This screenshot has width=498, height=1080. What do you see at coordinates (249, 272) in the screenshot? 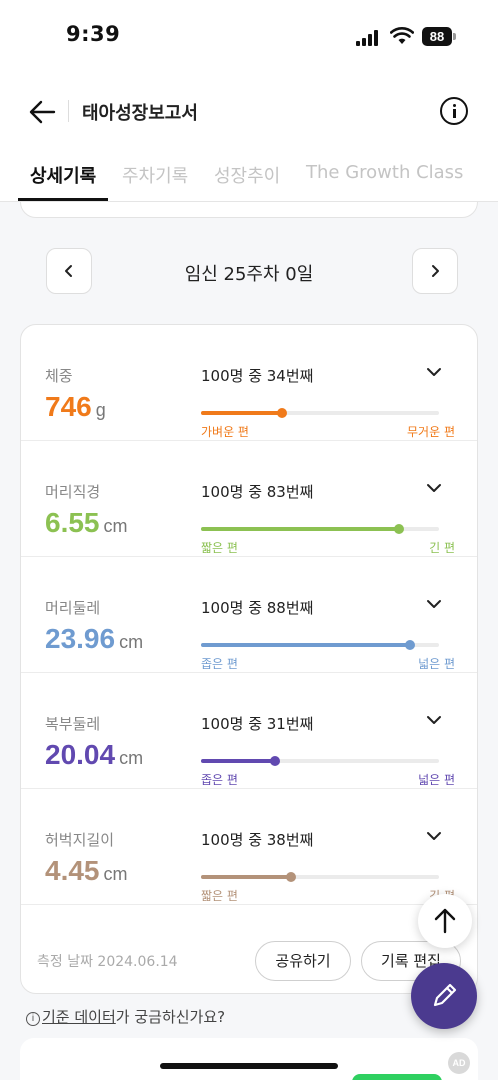
I see `week-navigator: 임신 25주차 0일` at bounding box center [249, 272].